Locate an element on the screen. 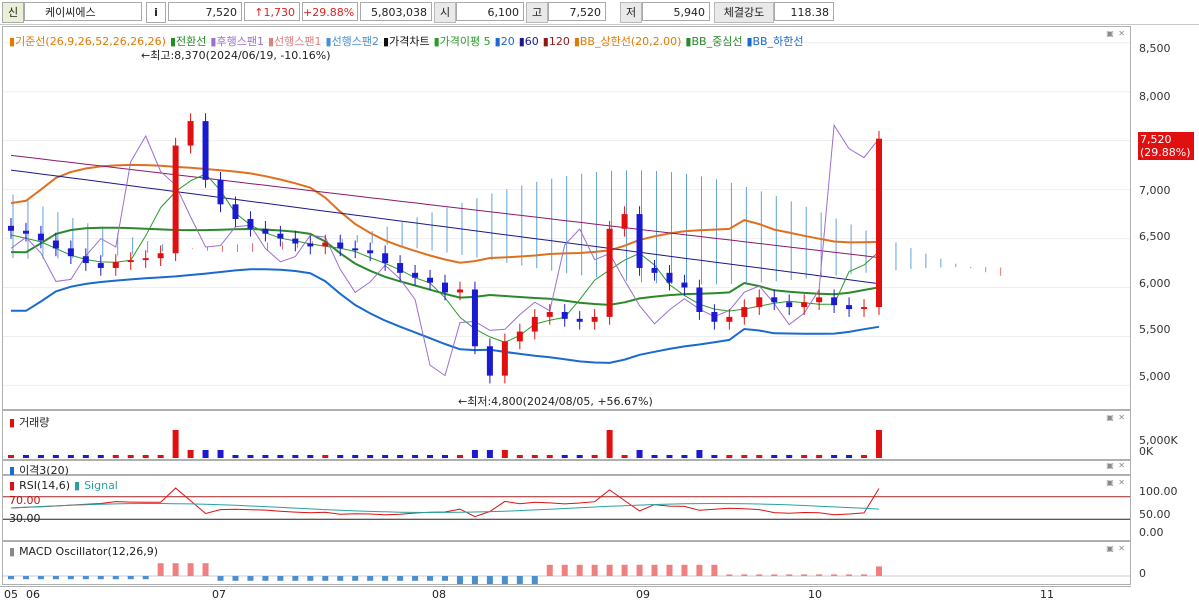 This screenshot has height=602, width=1199. info-button: i is located at coordinates (156, 12).